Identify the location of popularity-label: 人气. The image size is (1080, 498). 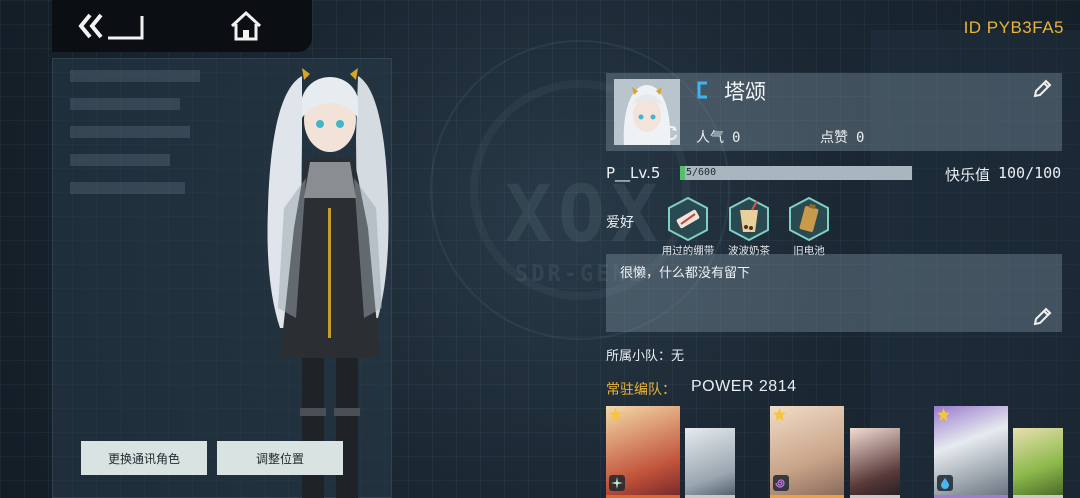
(710, 138).